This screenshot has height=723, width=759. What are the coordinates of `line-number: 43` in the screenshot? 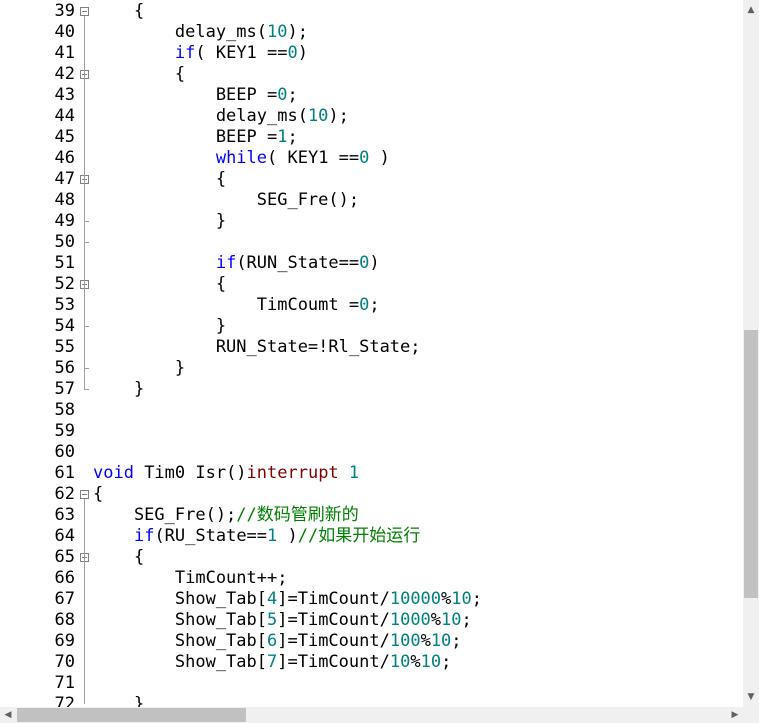 It's located at (64, 95).